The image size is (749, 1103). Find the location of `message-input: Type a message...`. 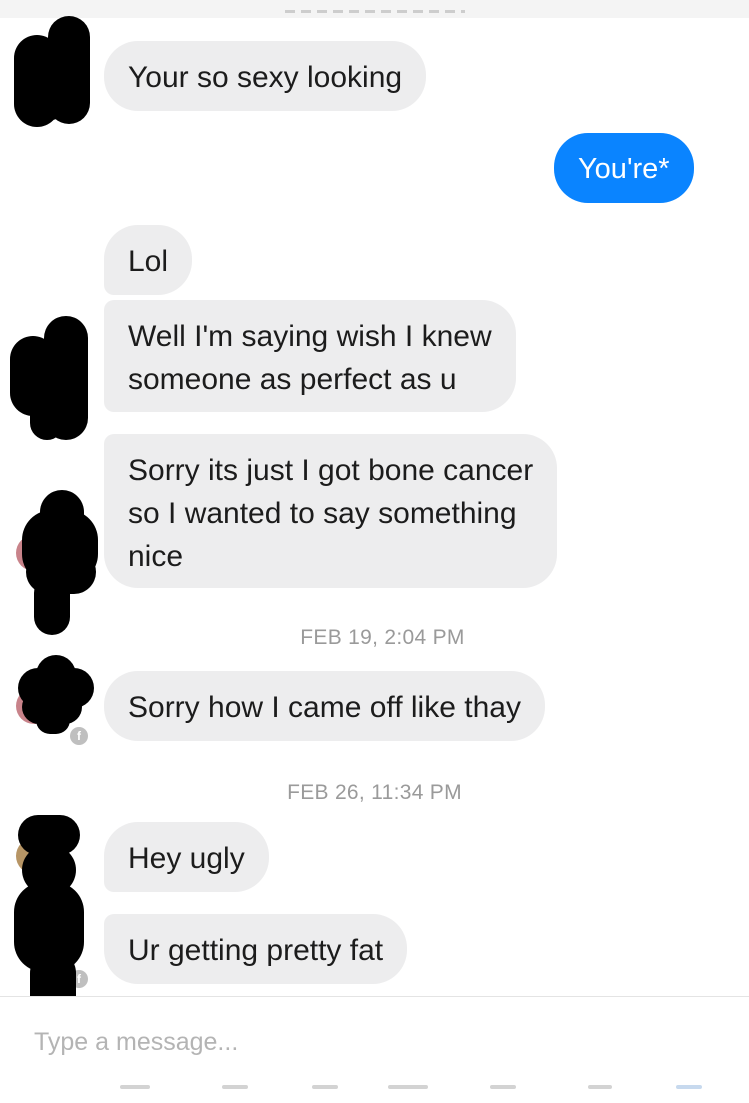

message-input: Type a message... is located at coordinates (374, 1042).